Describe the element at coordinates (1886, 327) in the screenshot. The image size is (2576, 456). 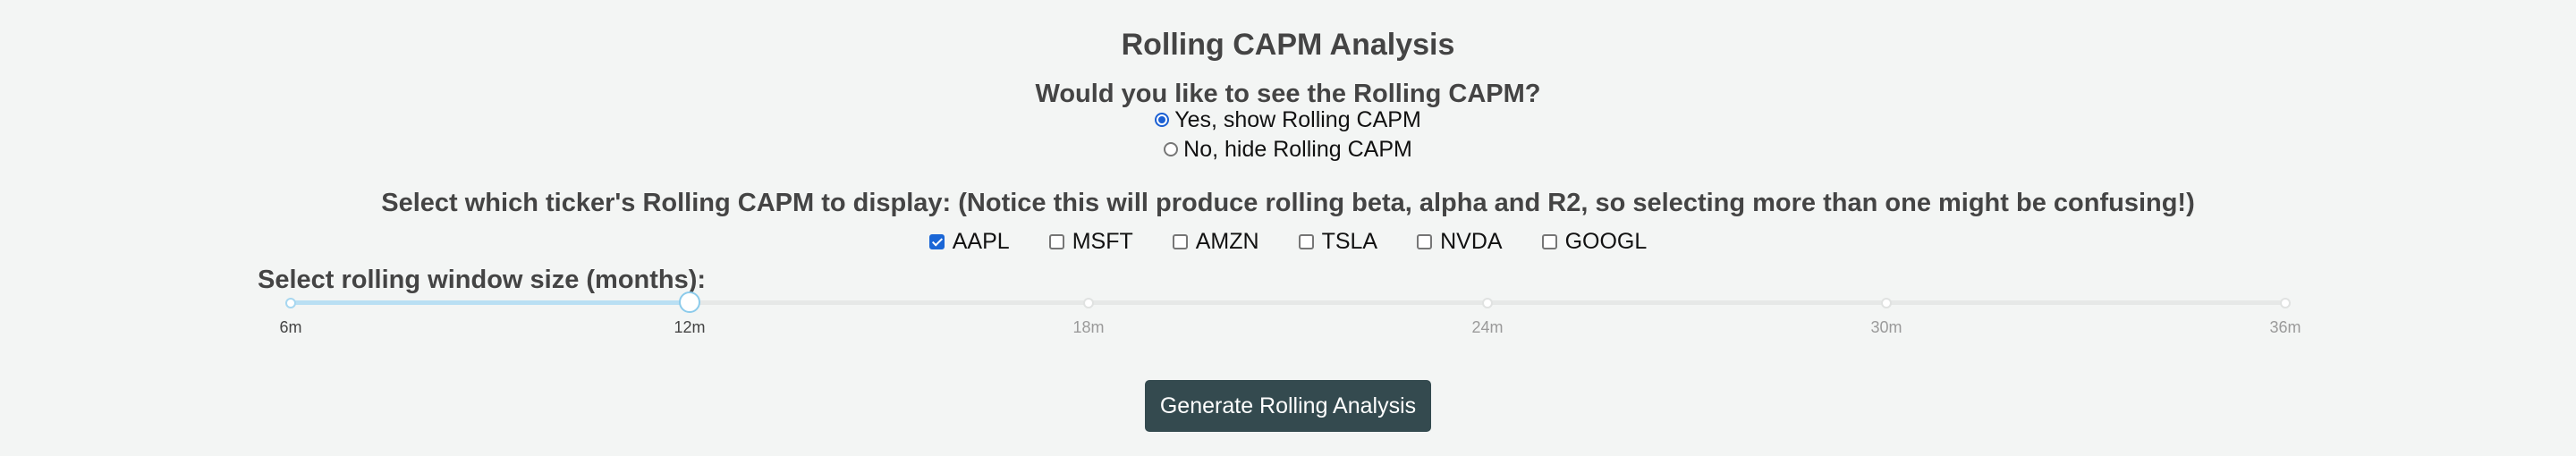
I see `slider-mark-label: 30m` at that location.